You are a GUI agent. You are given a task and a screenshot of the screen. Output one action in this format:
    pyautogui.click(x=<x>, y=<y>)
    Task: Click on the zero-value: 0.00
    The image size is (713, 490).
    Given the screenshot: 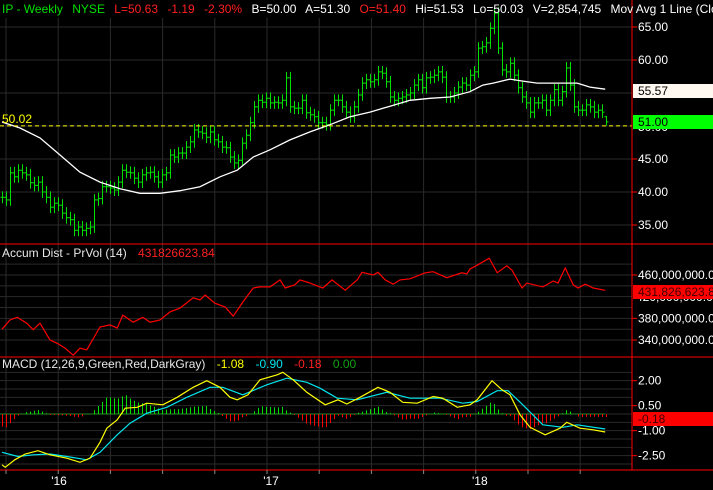 What is the action you would take?
    pyautogui.click(x=345, y=364)
    